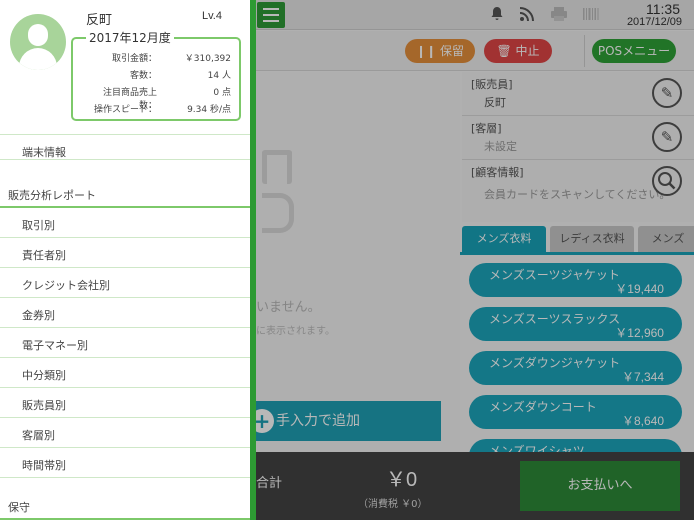 The height and width of the screenshot is (520, 694). I want to click on section-header-label: 販売分析レポート, so click(52, 195).